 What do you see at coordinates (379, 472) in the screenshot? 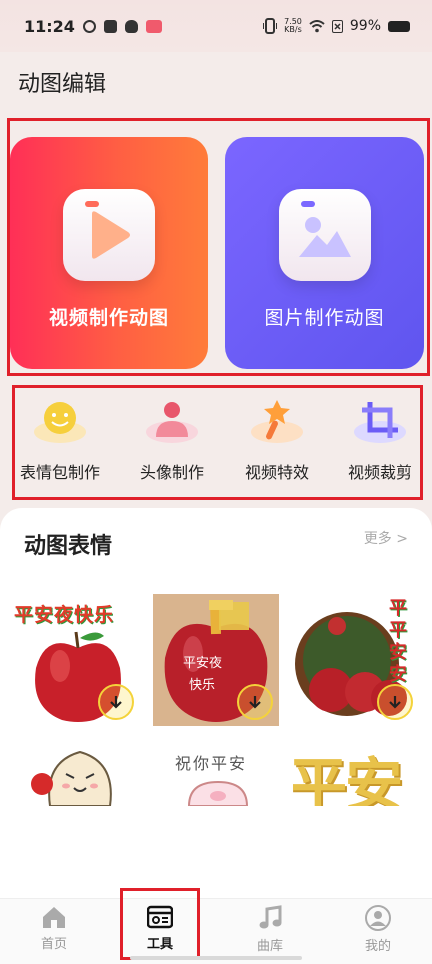
I see `tool-video-crop-label: 视频裁剪` at bounding box center [379, 472].